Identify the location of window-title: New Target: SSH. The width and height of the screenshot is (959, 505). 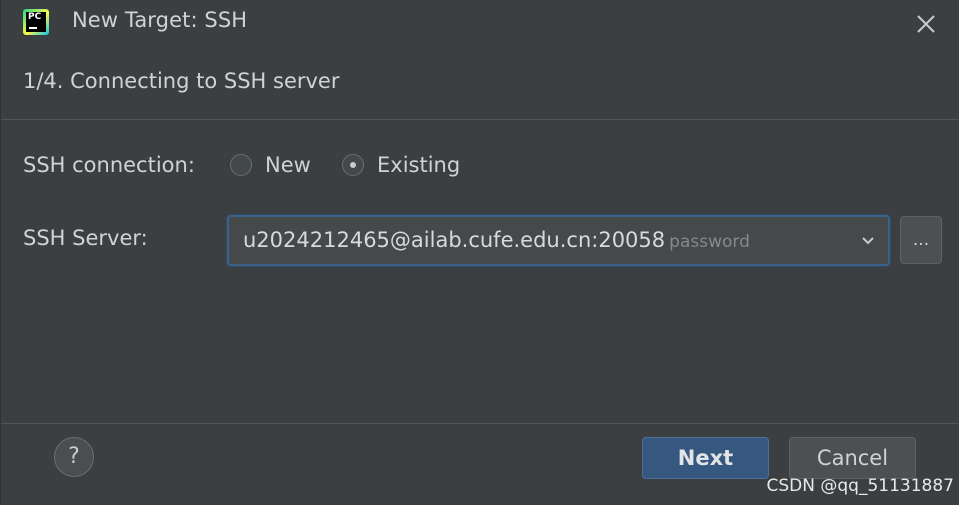
(160, 20).